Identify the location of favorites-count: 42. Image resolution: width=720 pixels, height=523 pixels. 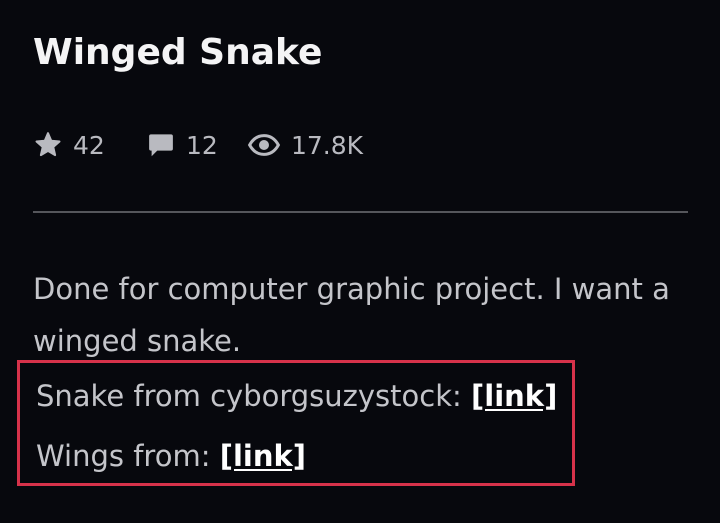
(89, 145).